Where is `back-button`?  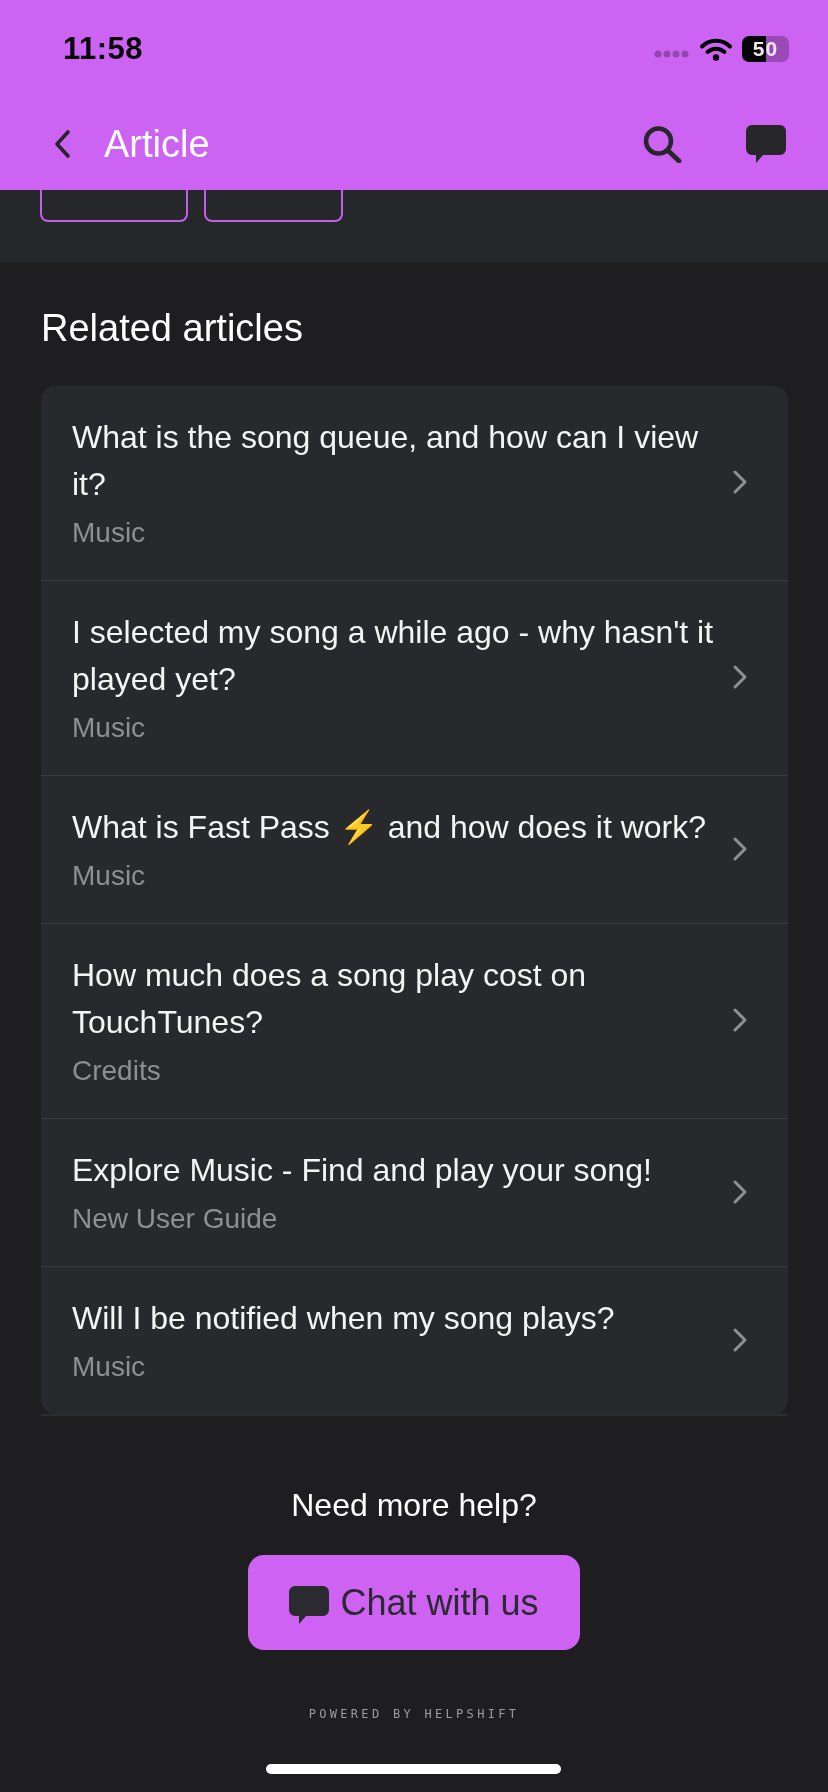
back-button is located at coordinates (62, 144).